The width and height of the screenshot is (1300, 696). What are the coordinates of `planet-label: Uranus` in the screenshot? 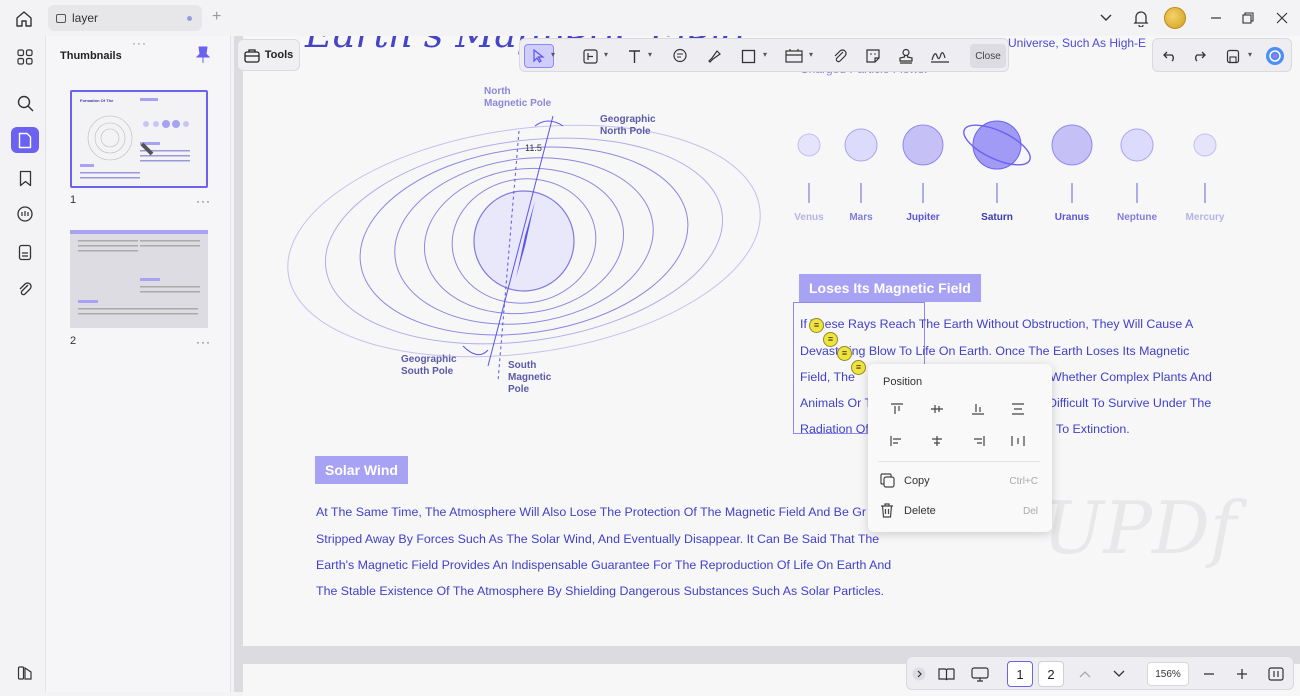 It's located at (1072, 217).